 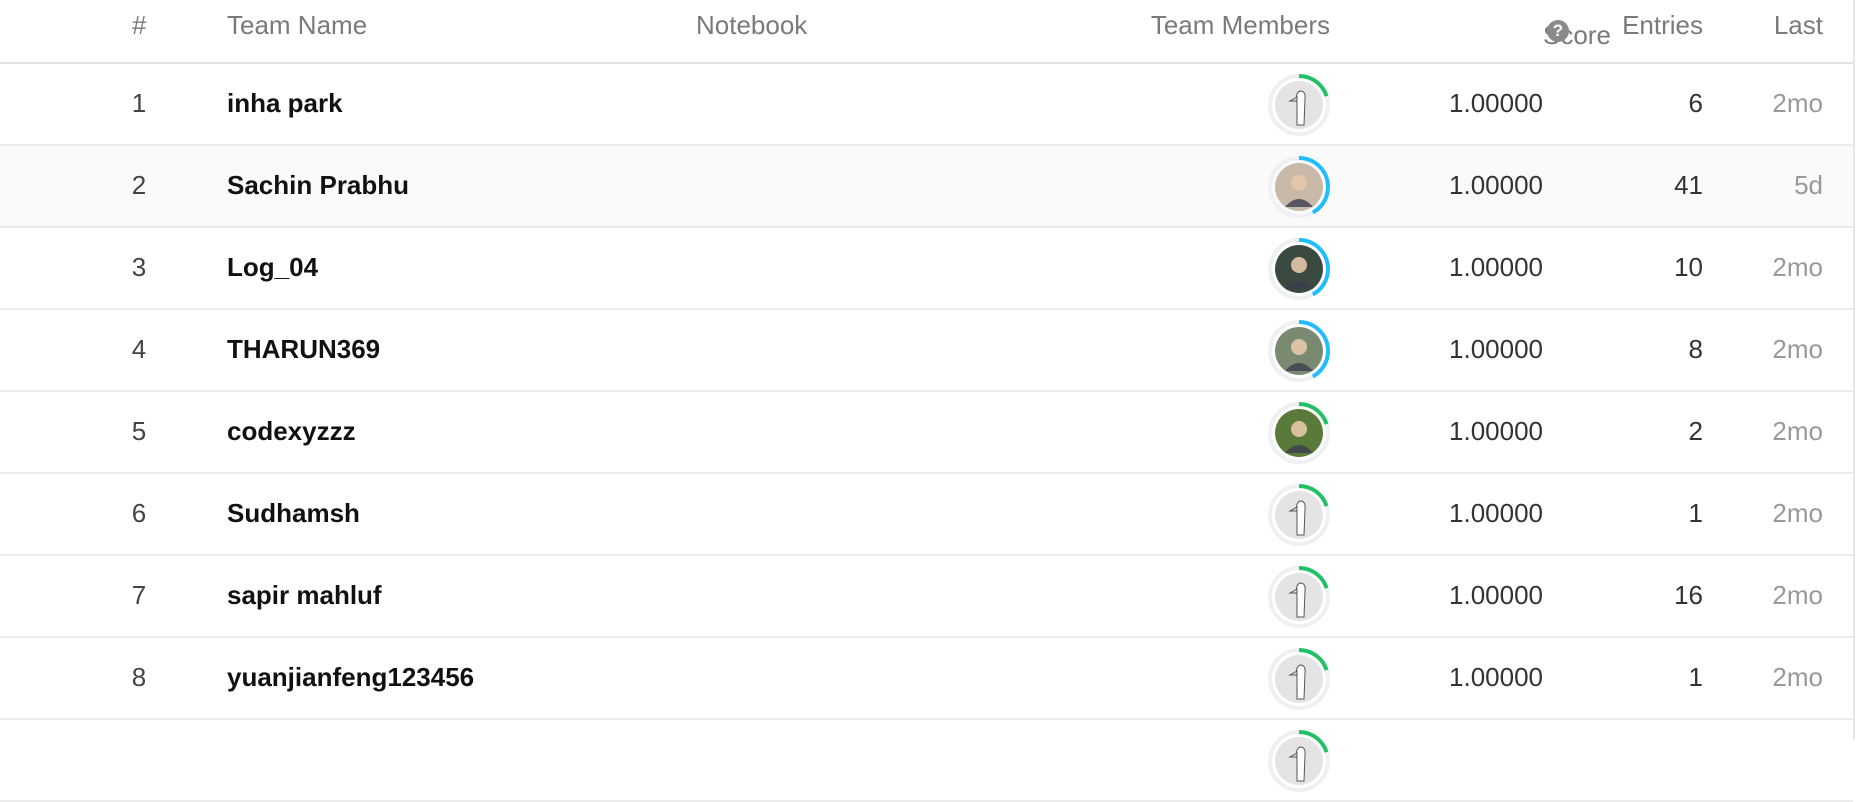 What do you see at coordinates (291, 431) in the screenshot?
I see `team-name-link: codexyzzz` at bounding box center [291, 431].